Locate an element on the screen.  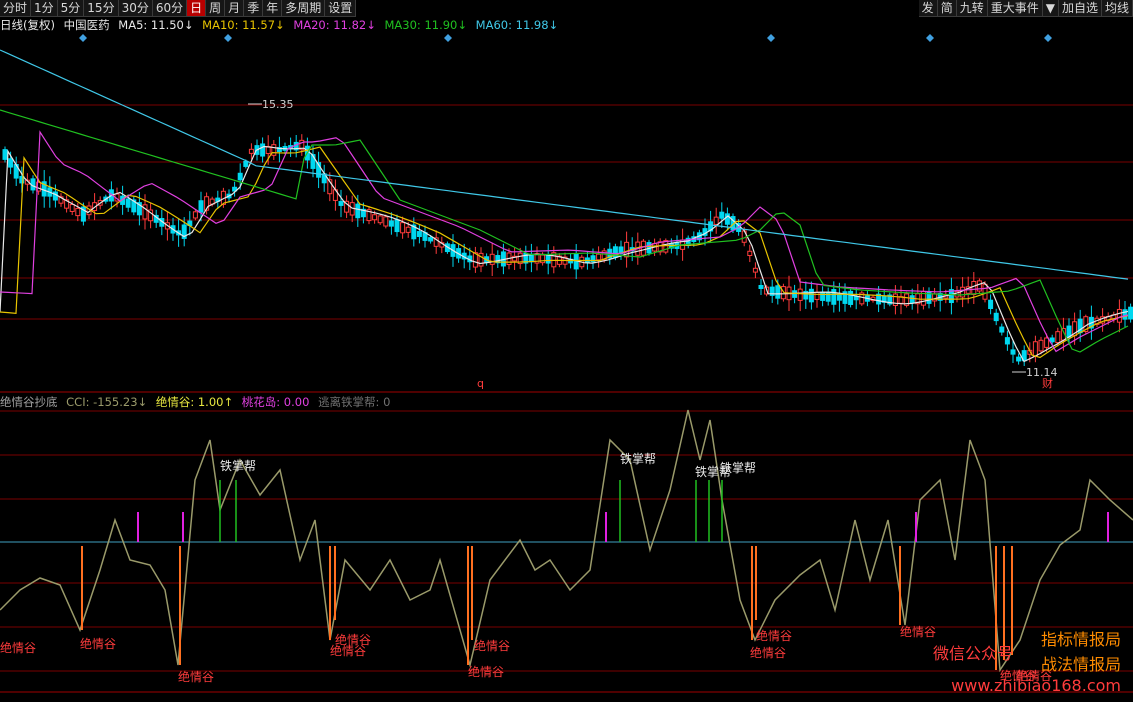
cci-value: CCI: -155.23↓ is located at coordinates (107, 402).